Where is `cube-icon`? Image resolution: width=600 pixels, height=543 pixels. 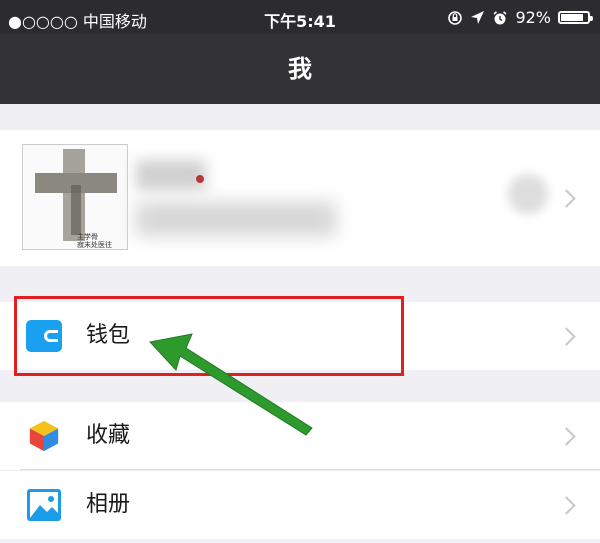
cube-icon is located at coordinates (44, 436).